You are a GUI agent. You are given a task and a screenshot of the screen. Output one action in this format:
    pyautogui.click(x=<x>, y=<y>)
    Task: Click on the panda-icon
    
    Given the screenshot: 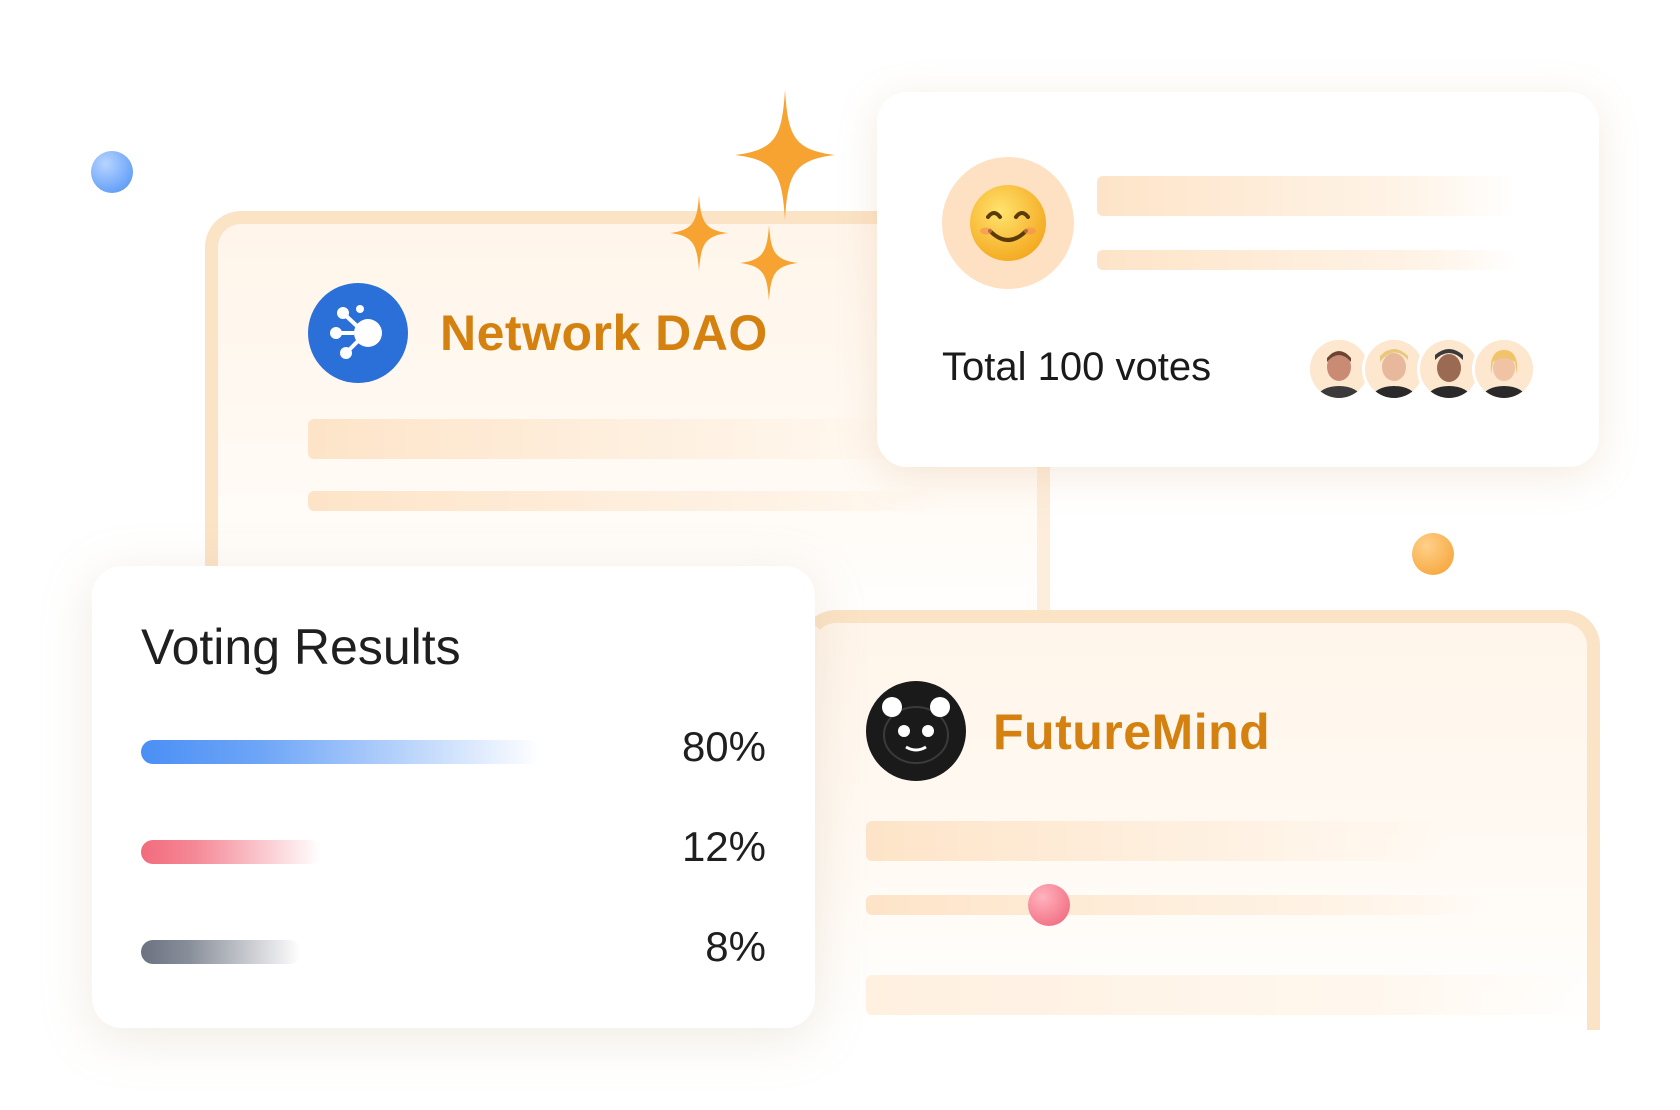 What is the action you would take?
    pyautogui.click(x=916, y=730)
    